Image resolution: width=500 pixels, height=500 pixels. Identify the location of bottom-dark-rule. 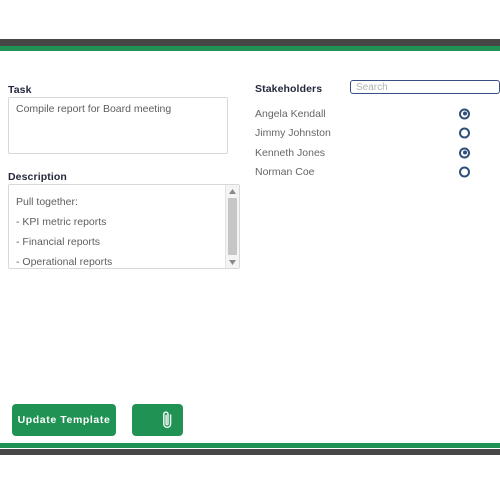
(250, 452).